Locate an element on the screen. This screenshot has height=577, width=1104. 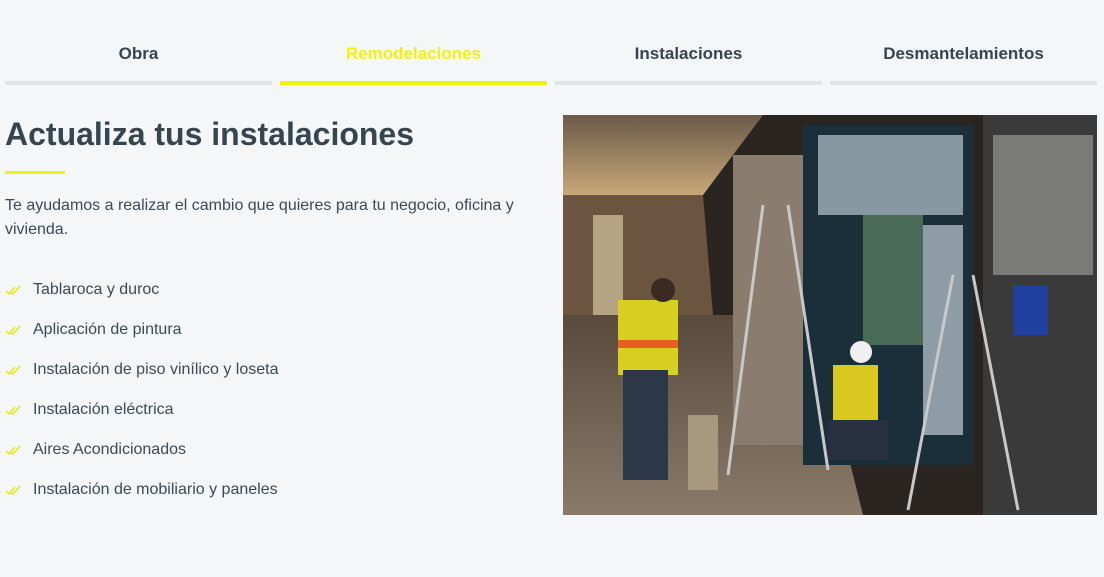
list-item-label: Instalación eléctrica is located at coordinates (103, 409).